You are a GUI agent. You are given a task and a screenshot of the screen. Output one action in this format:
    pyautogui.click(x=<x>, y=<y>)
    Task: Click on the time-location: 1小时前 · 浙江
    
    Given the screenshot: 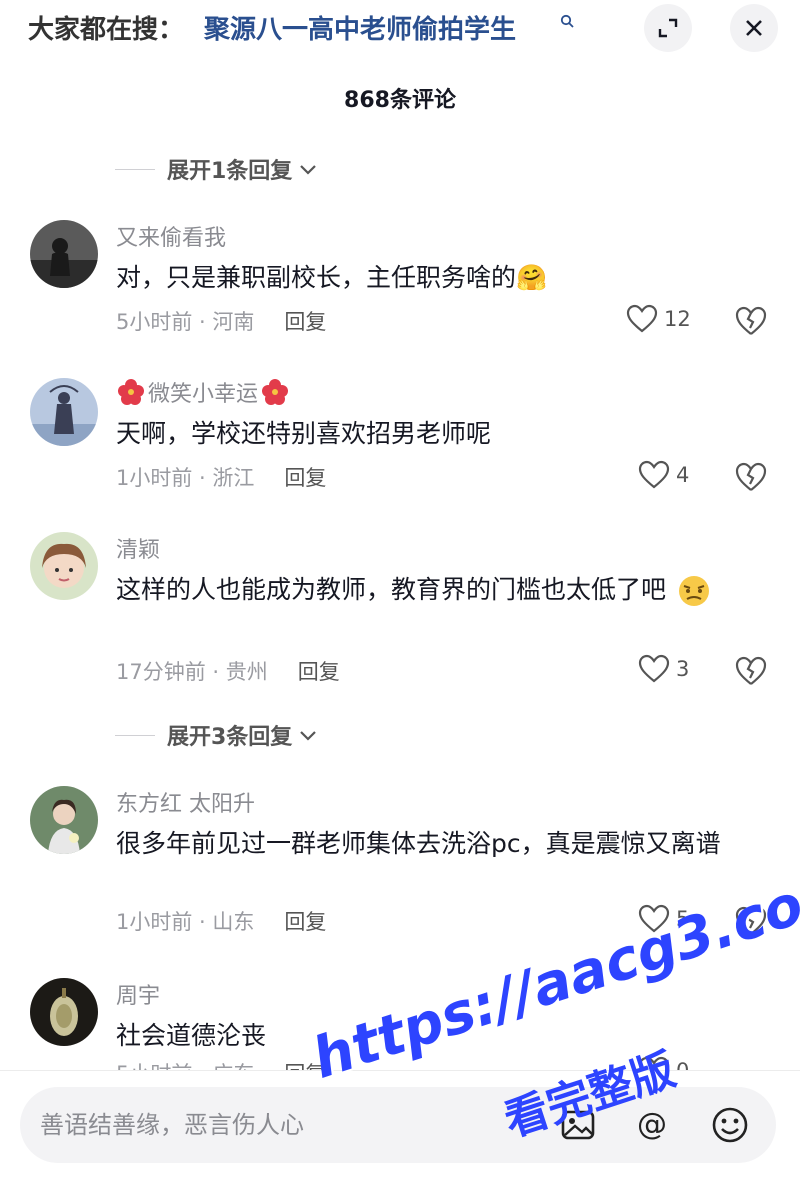 What is the action you would take?
    pyautogui.click(x=185, y=478)
    